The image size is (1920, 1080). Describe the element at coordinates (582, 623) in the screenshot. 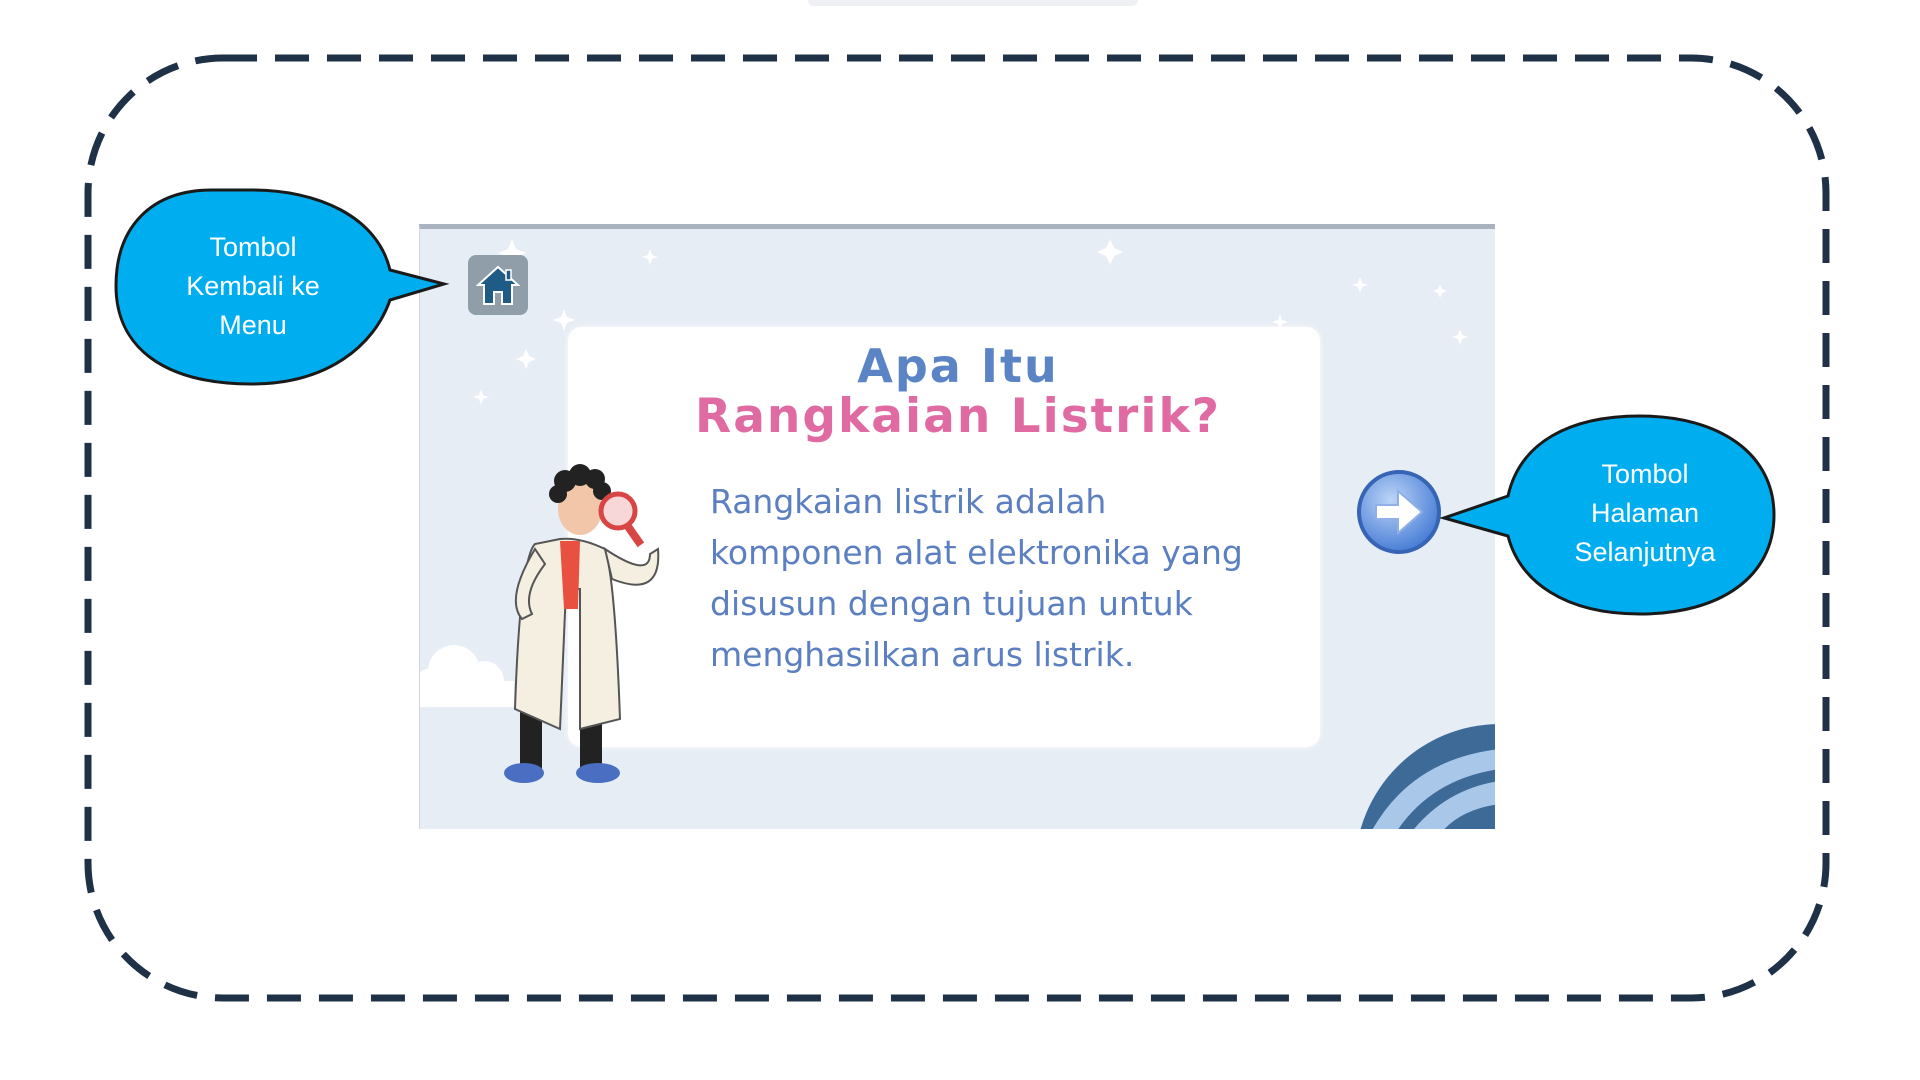

I see `scientist-illustration` at that location.